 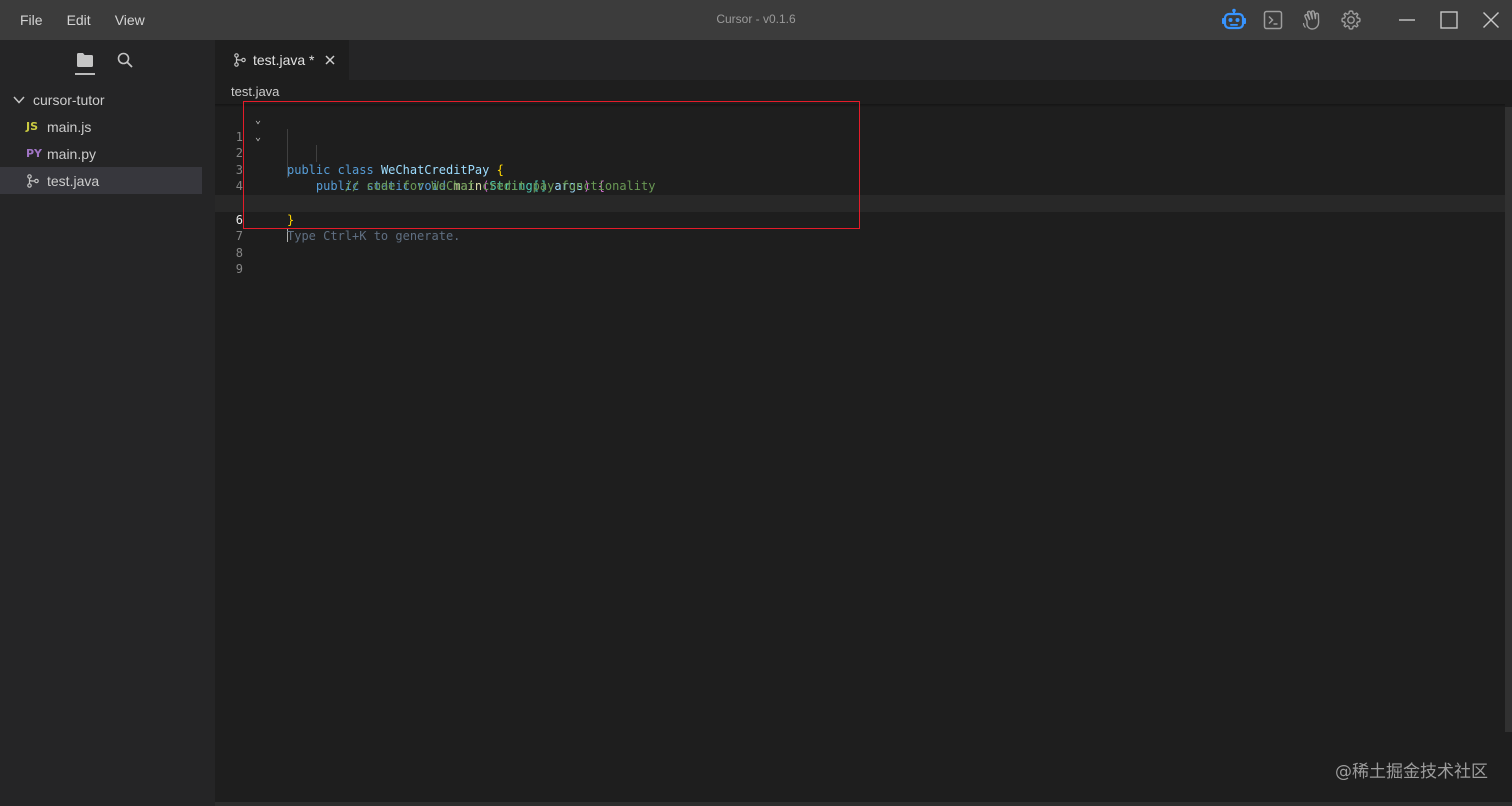 I want to click on active-view-indicator, so click(x=85, y=74).